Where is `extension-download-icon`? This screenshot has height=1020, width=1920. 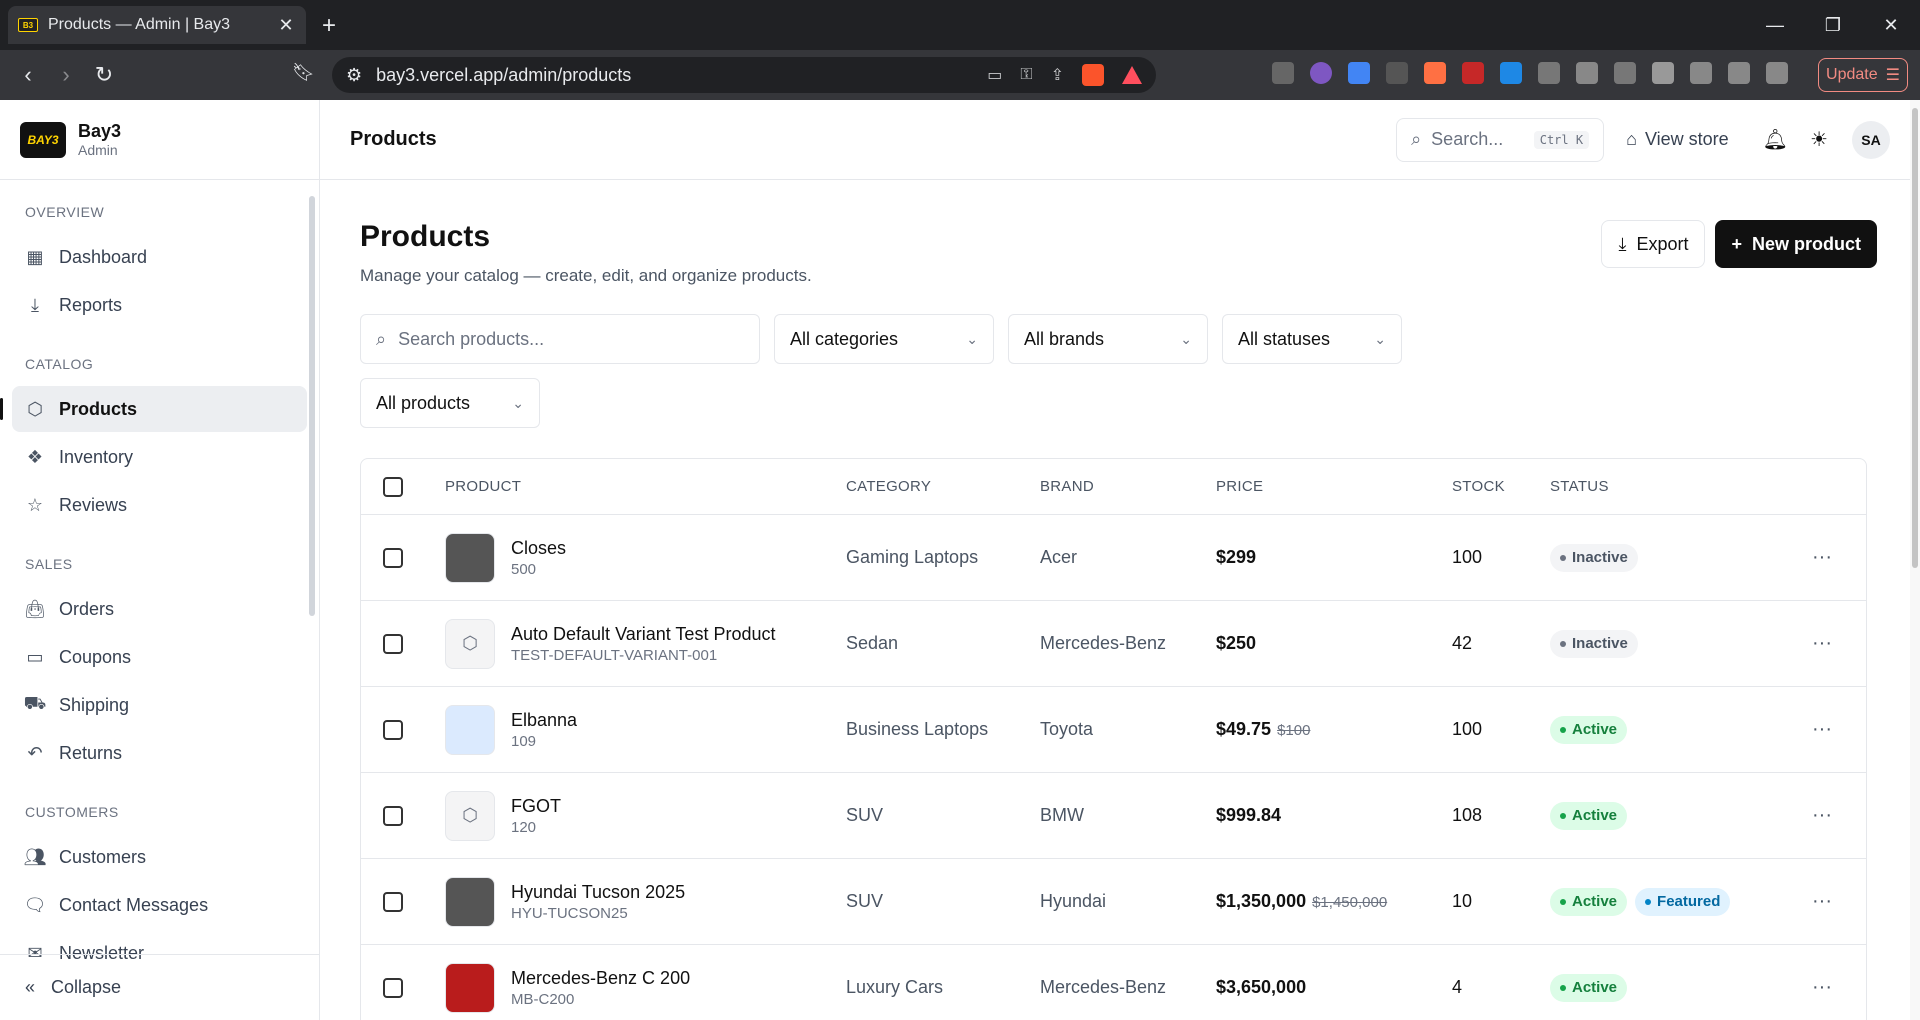 extension-download-icon is located at coordinates (1511, 73).